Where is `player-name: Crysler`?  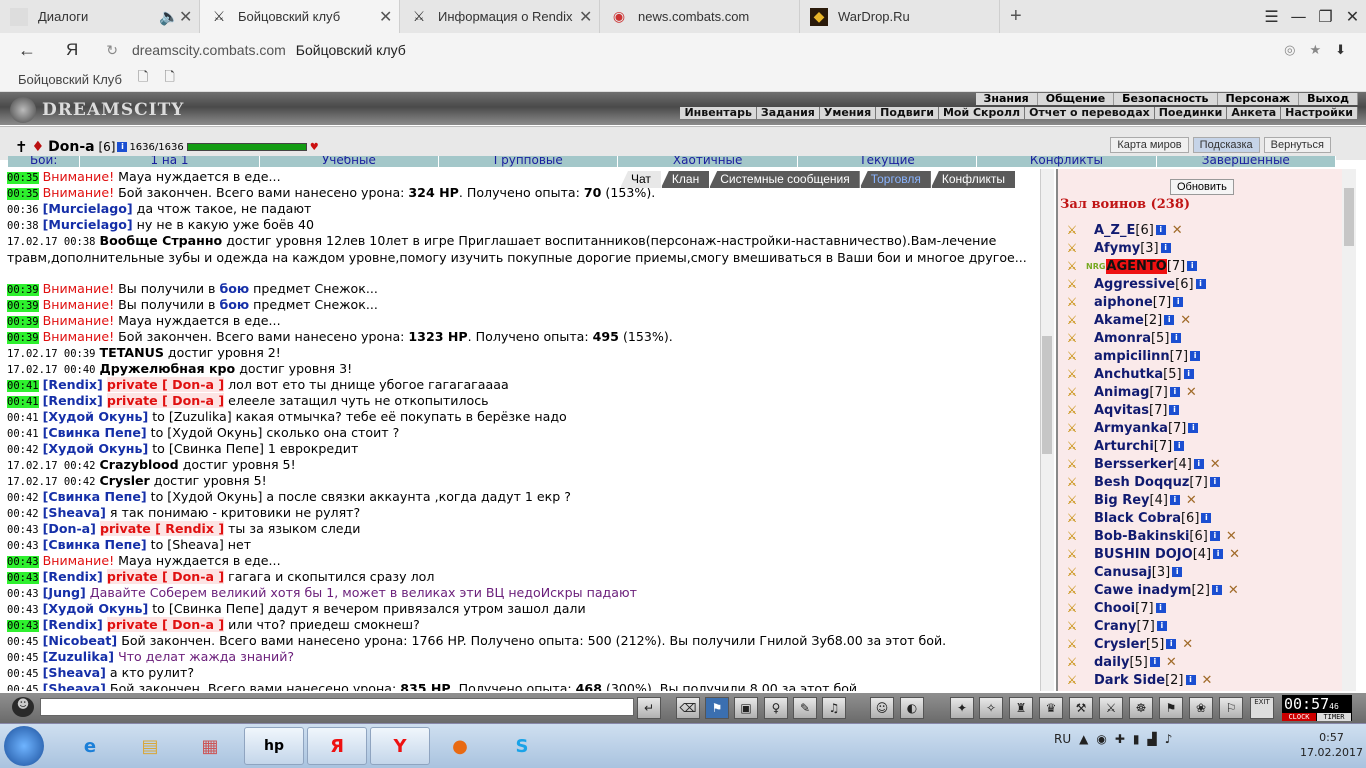 player-name: Crysler is located at coordinates (1120, 644).